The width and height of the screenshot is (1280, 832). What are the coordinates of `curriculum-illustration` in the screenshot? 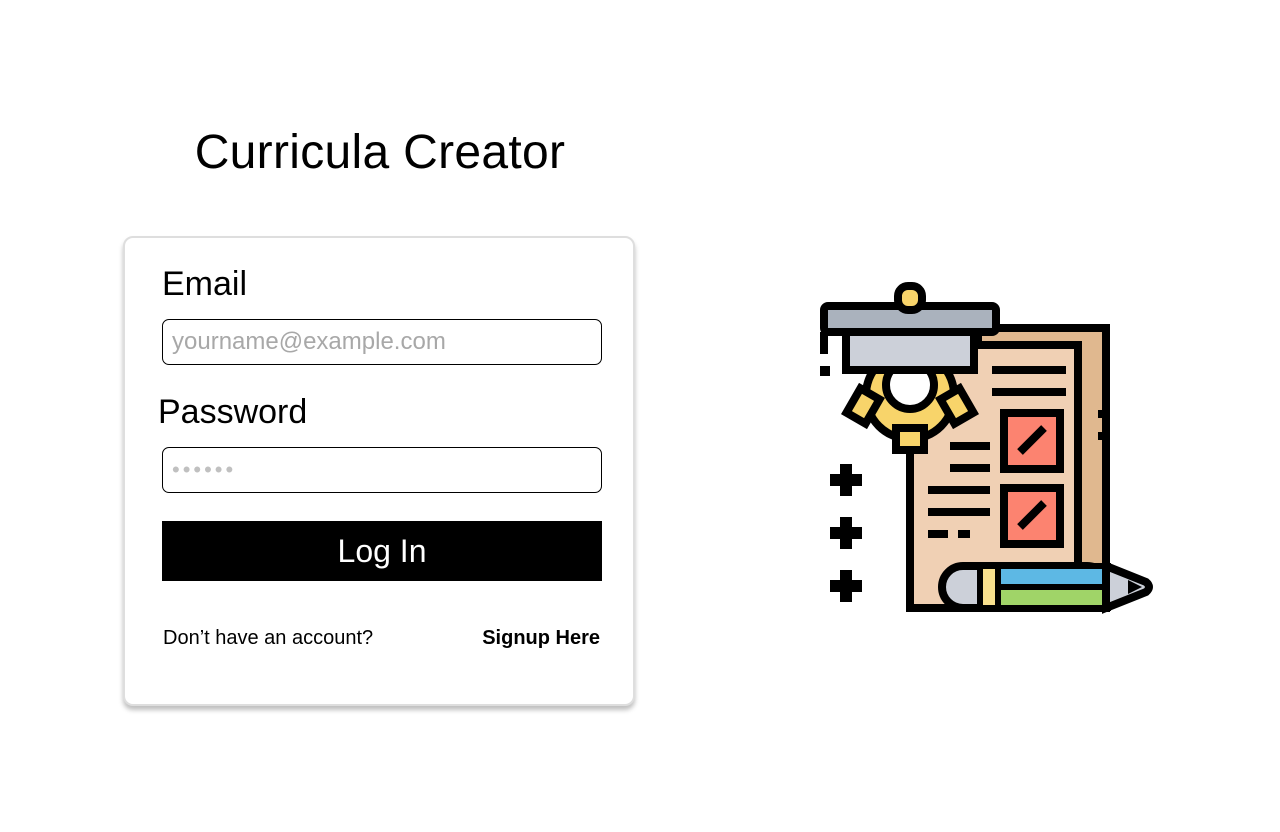 It's located at (984, 447).